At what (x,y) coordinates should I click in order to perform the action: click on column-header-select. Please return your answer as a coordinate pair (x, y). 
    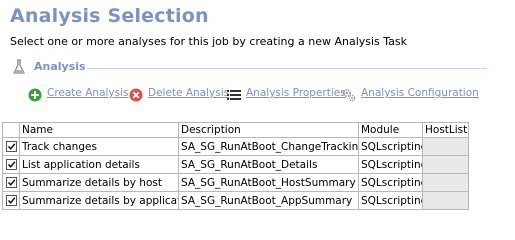
    Looking at the image, I should click on (11, 130).